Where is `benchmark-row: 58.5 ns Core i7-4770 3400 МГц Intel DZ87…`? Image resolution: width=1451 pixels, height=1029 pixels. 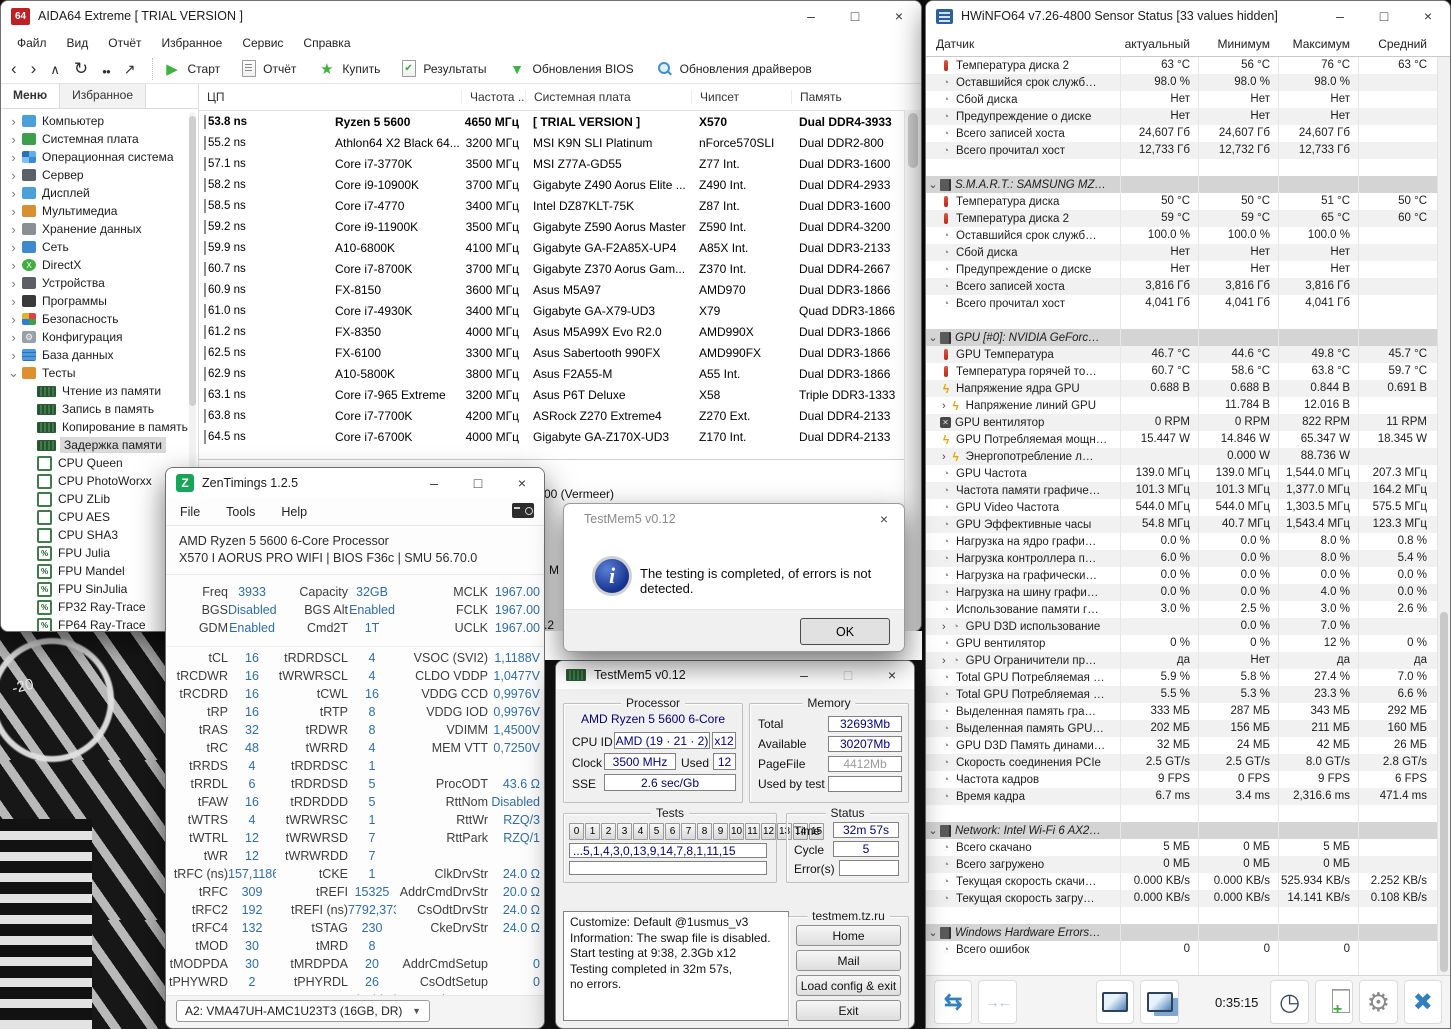 benchmark-row: 58.5 ns Core i7-4770 3400 МГц Intel DZ87… is located at coordinates (560, 205).